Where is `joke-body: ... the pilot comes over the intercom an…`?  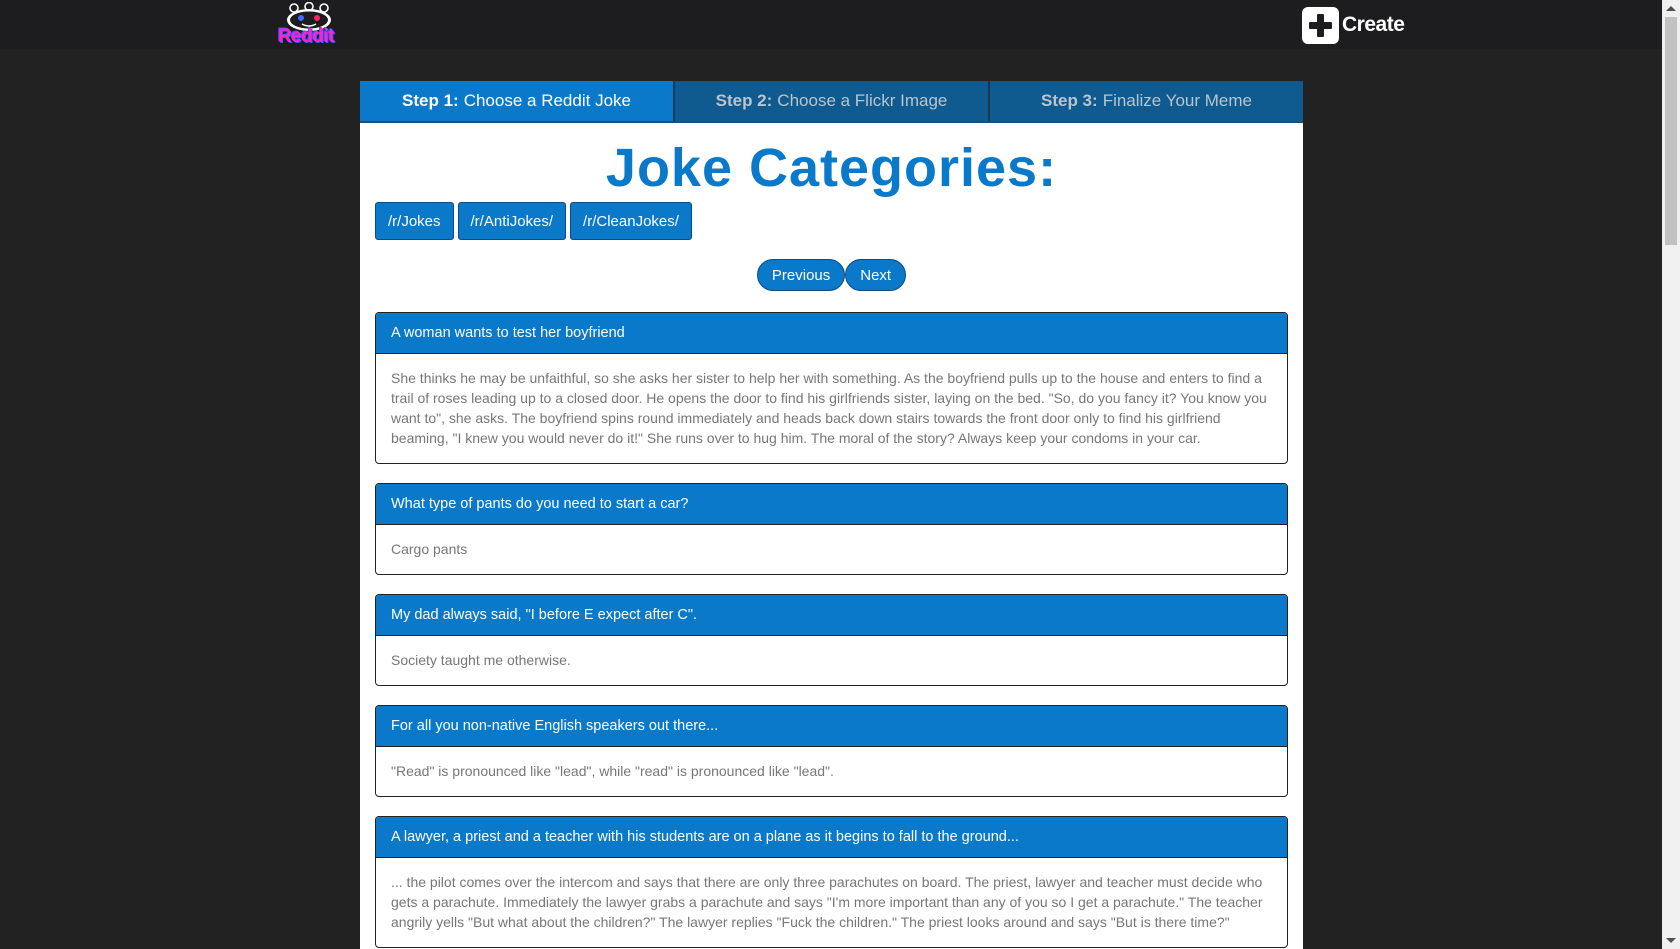 joke-body: ... the pilot comes over the intercom an… is located at coordinates (827, 902).